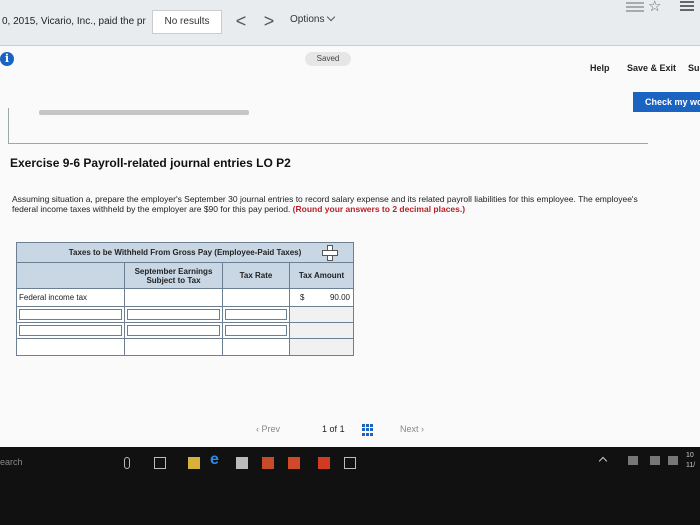 This screenshot has width=700, height=525. I want to click on help-link: Help, so click(600, 68).